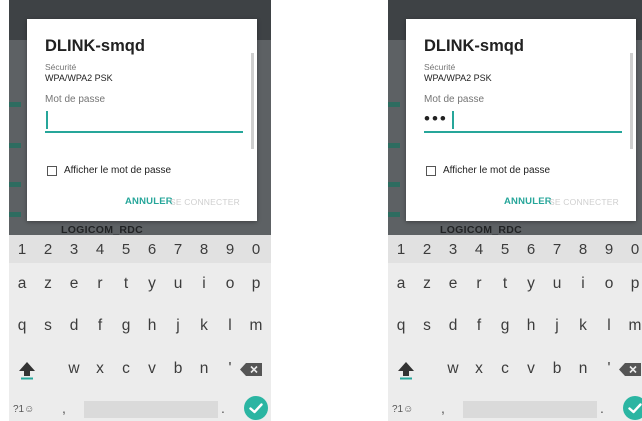  What do you see at coordinates (523, 121) in the screenshot?
I see `password-input: •••` at bounding box center [523, 121].